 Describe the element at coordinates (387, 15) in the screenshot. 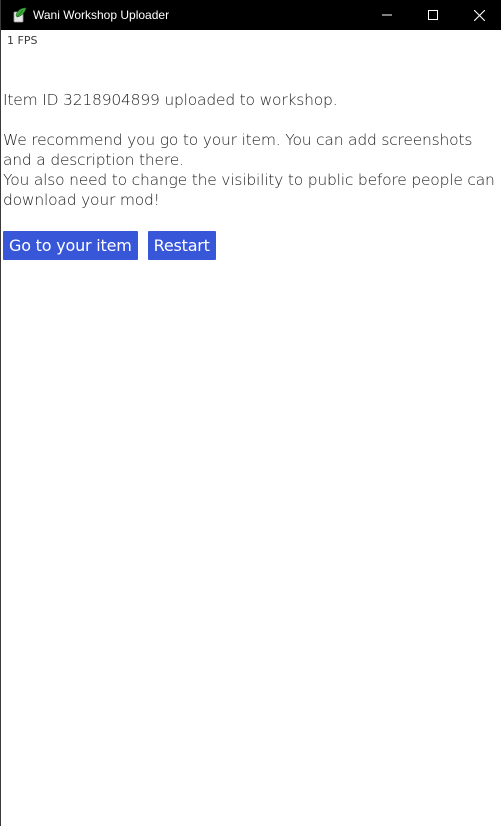

I see `minimize-icon` at that location.